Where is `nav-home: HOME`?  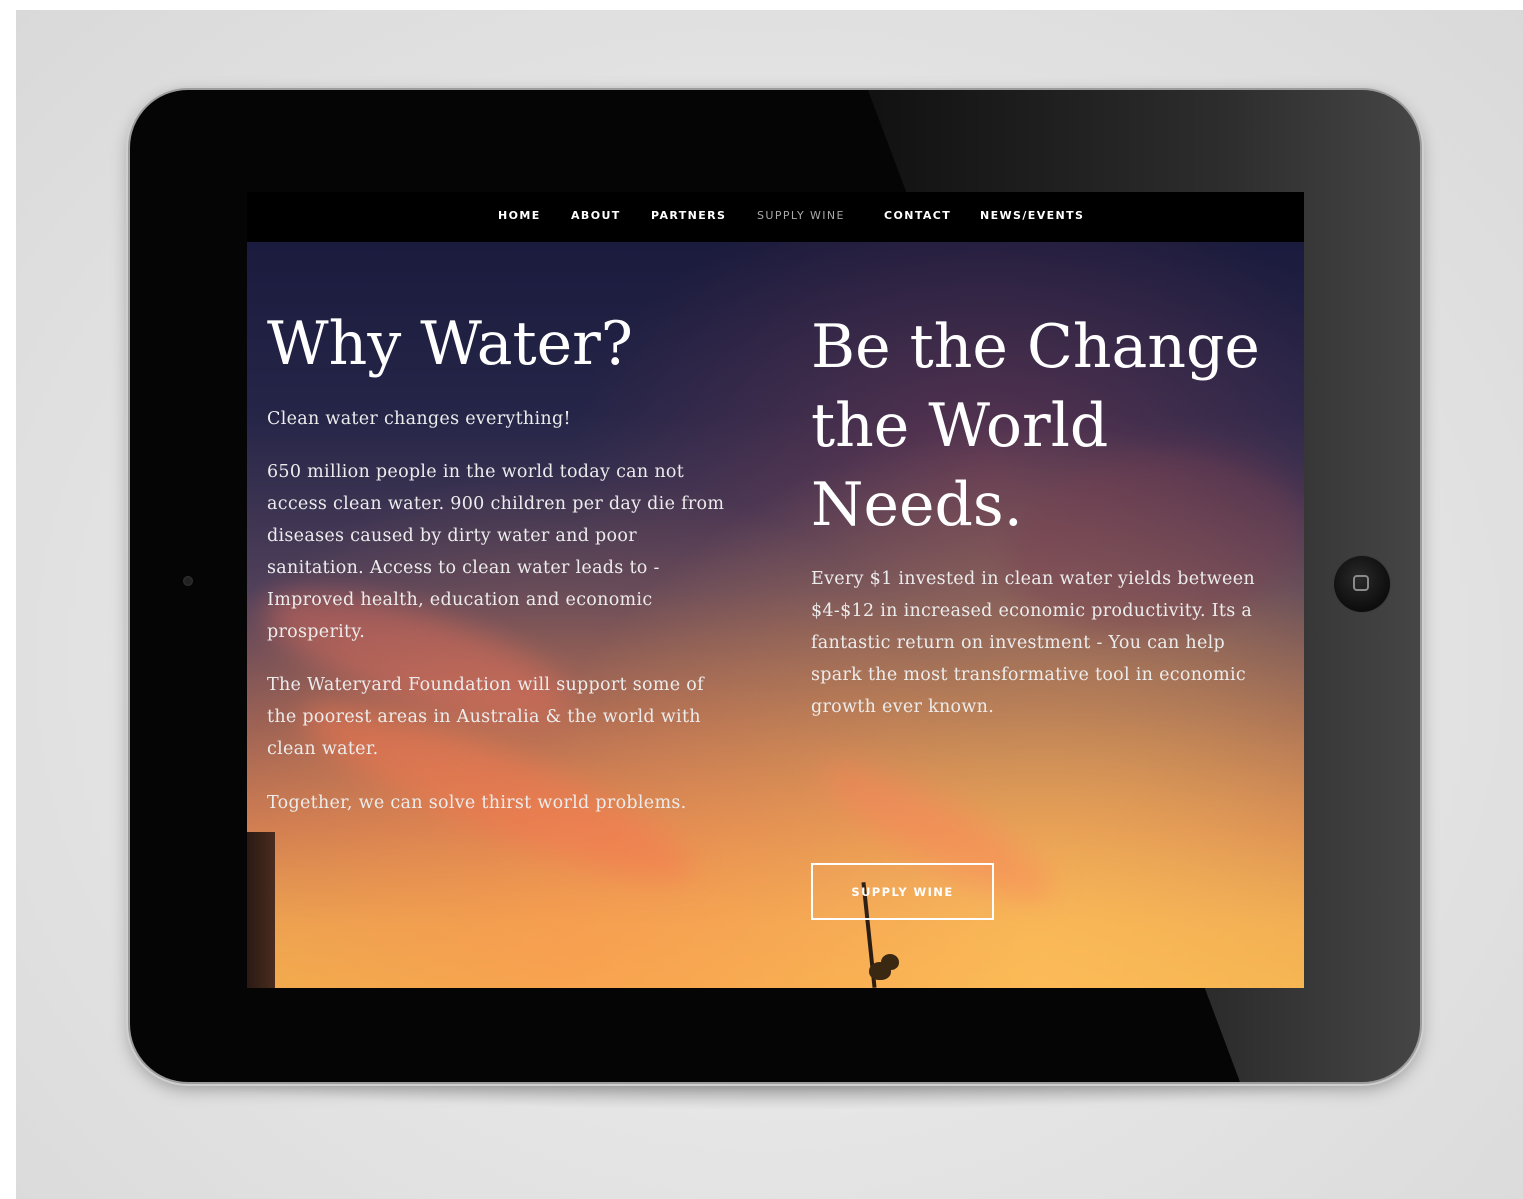 nav-home: HOME is located at coordinates (519, 215).